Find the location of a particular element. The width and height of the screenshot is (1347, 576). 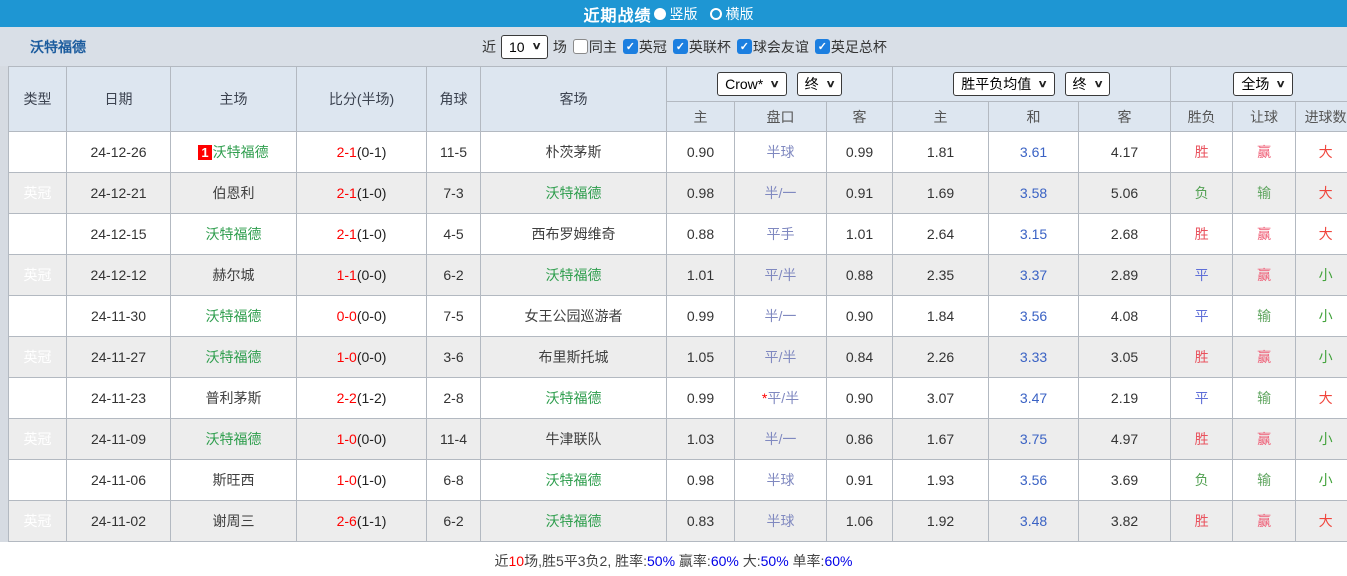

match-date: 24-12-26 is located at coordinates (118, 152).